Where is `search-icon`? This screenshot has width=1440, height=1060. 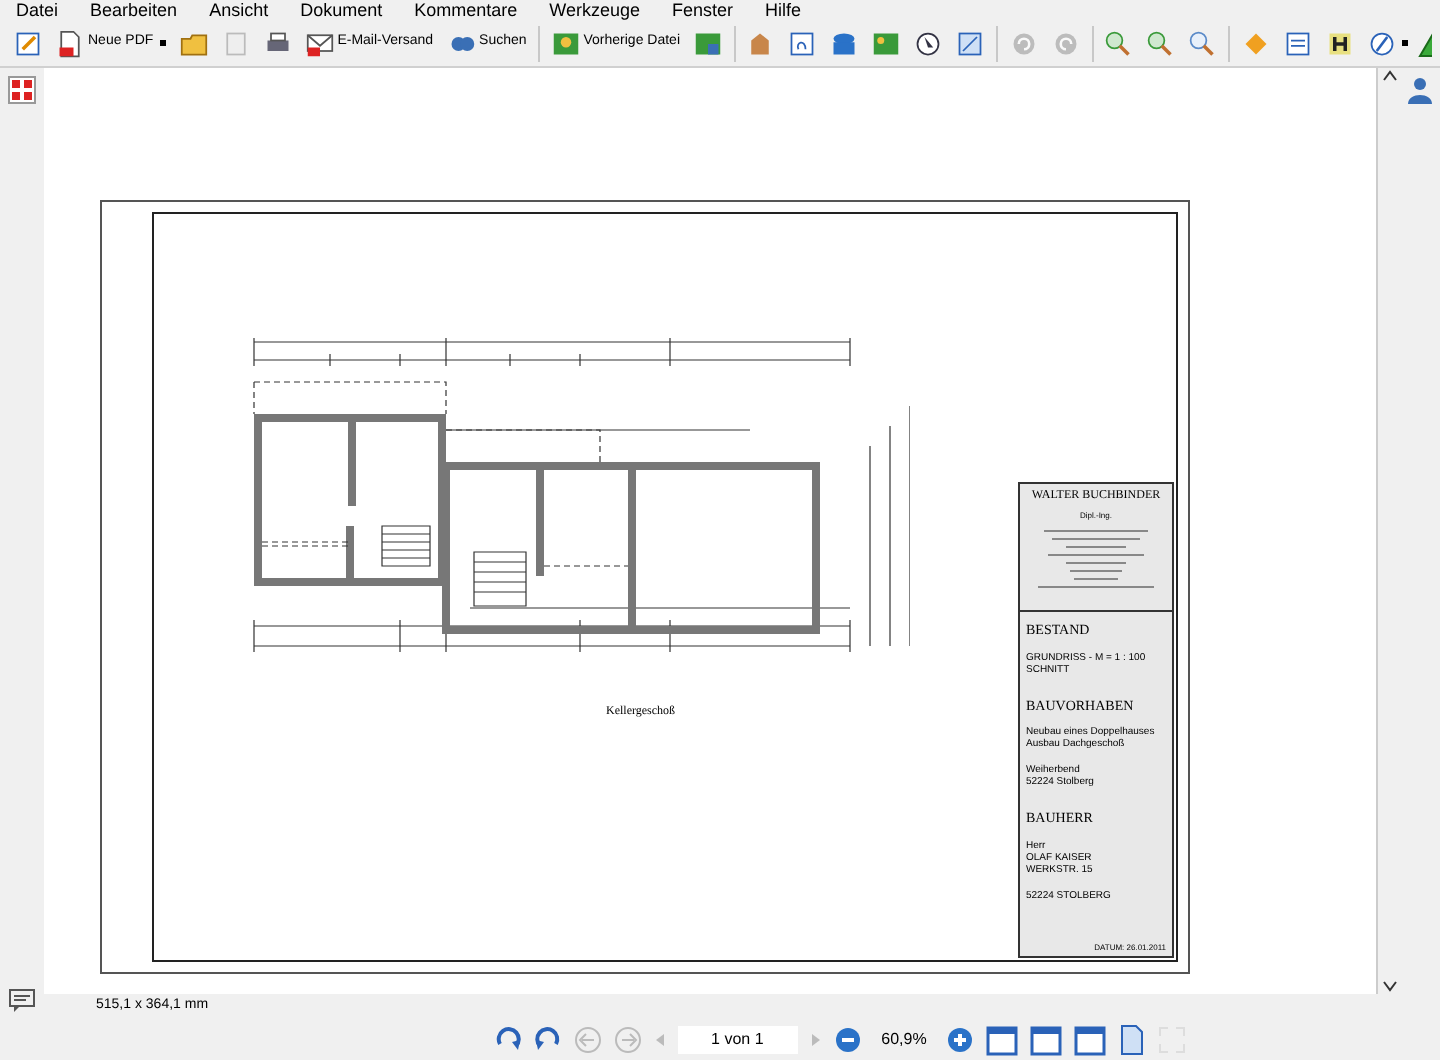
search-icon is located at coordinates (1202, 43).